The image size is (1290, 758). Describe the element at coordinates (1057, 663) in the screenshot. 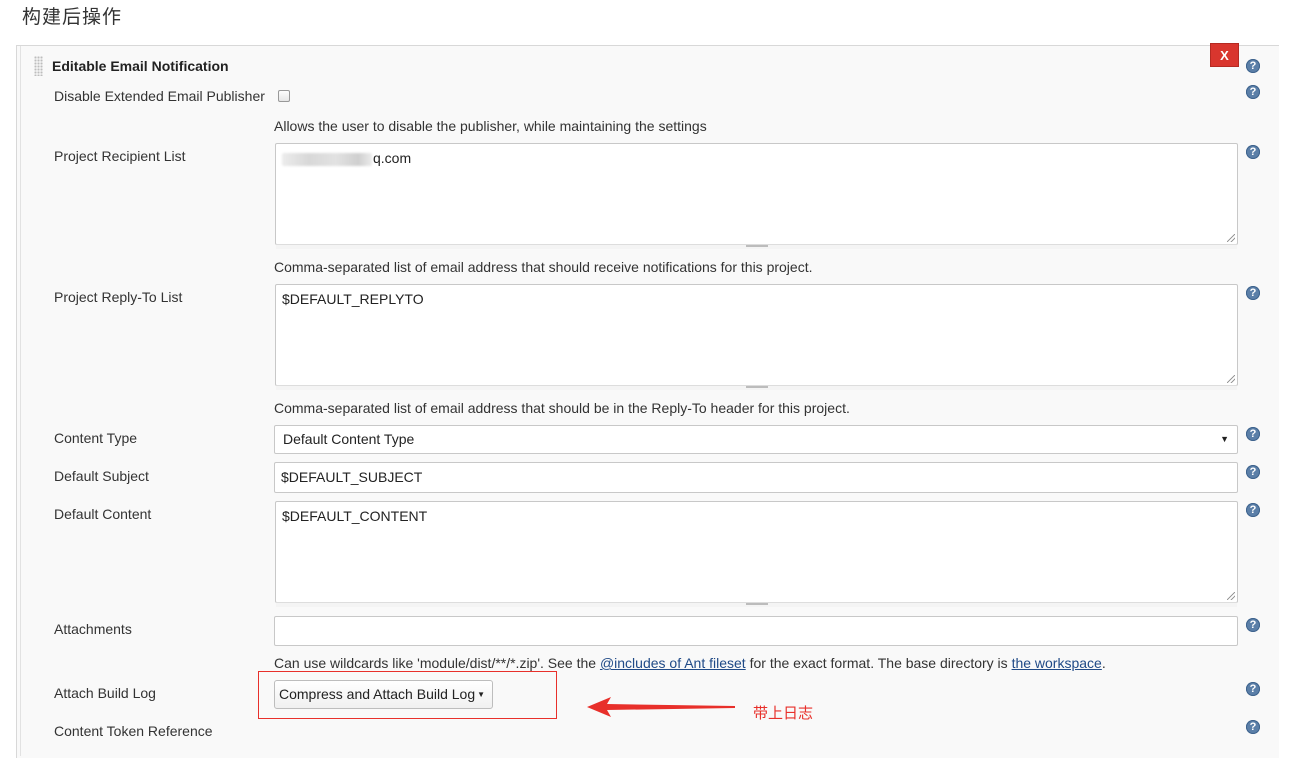

I see `workspace-link: the workspace` at that location.